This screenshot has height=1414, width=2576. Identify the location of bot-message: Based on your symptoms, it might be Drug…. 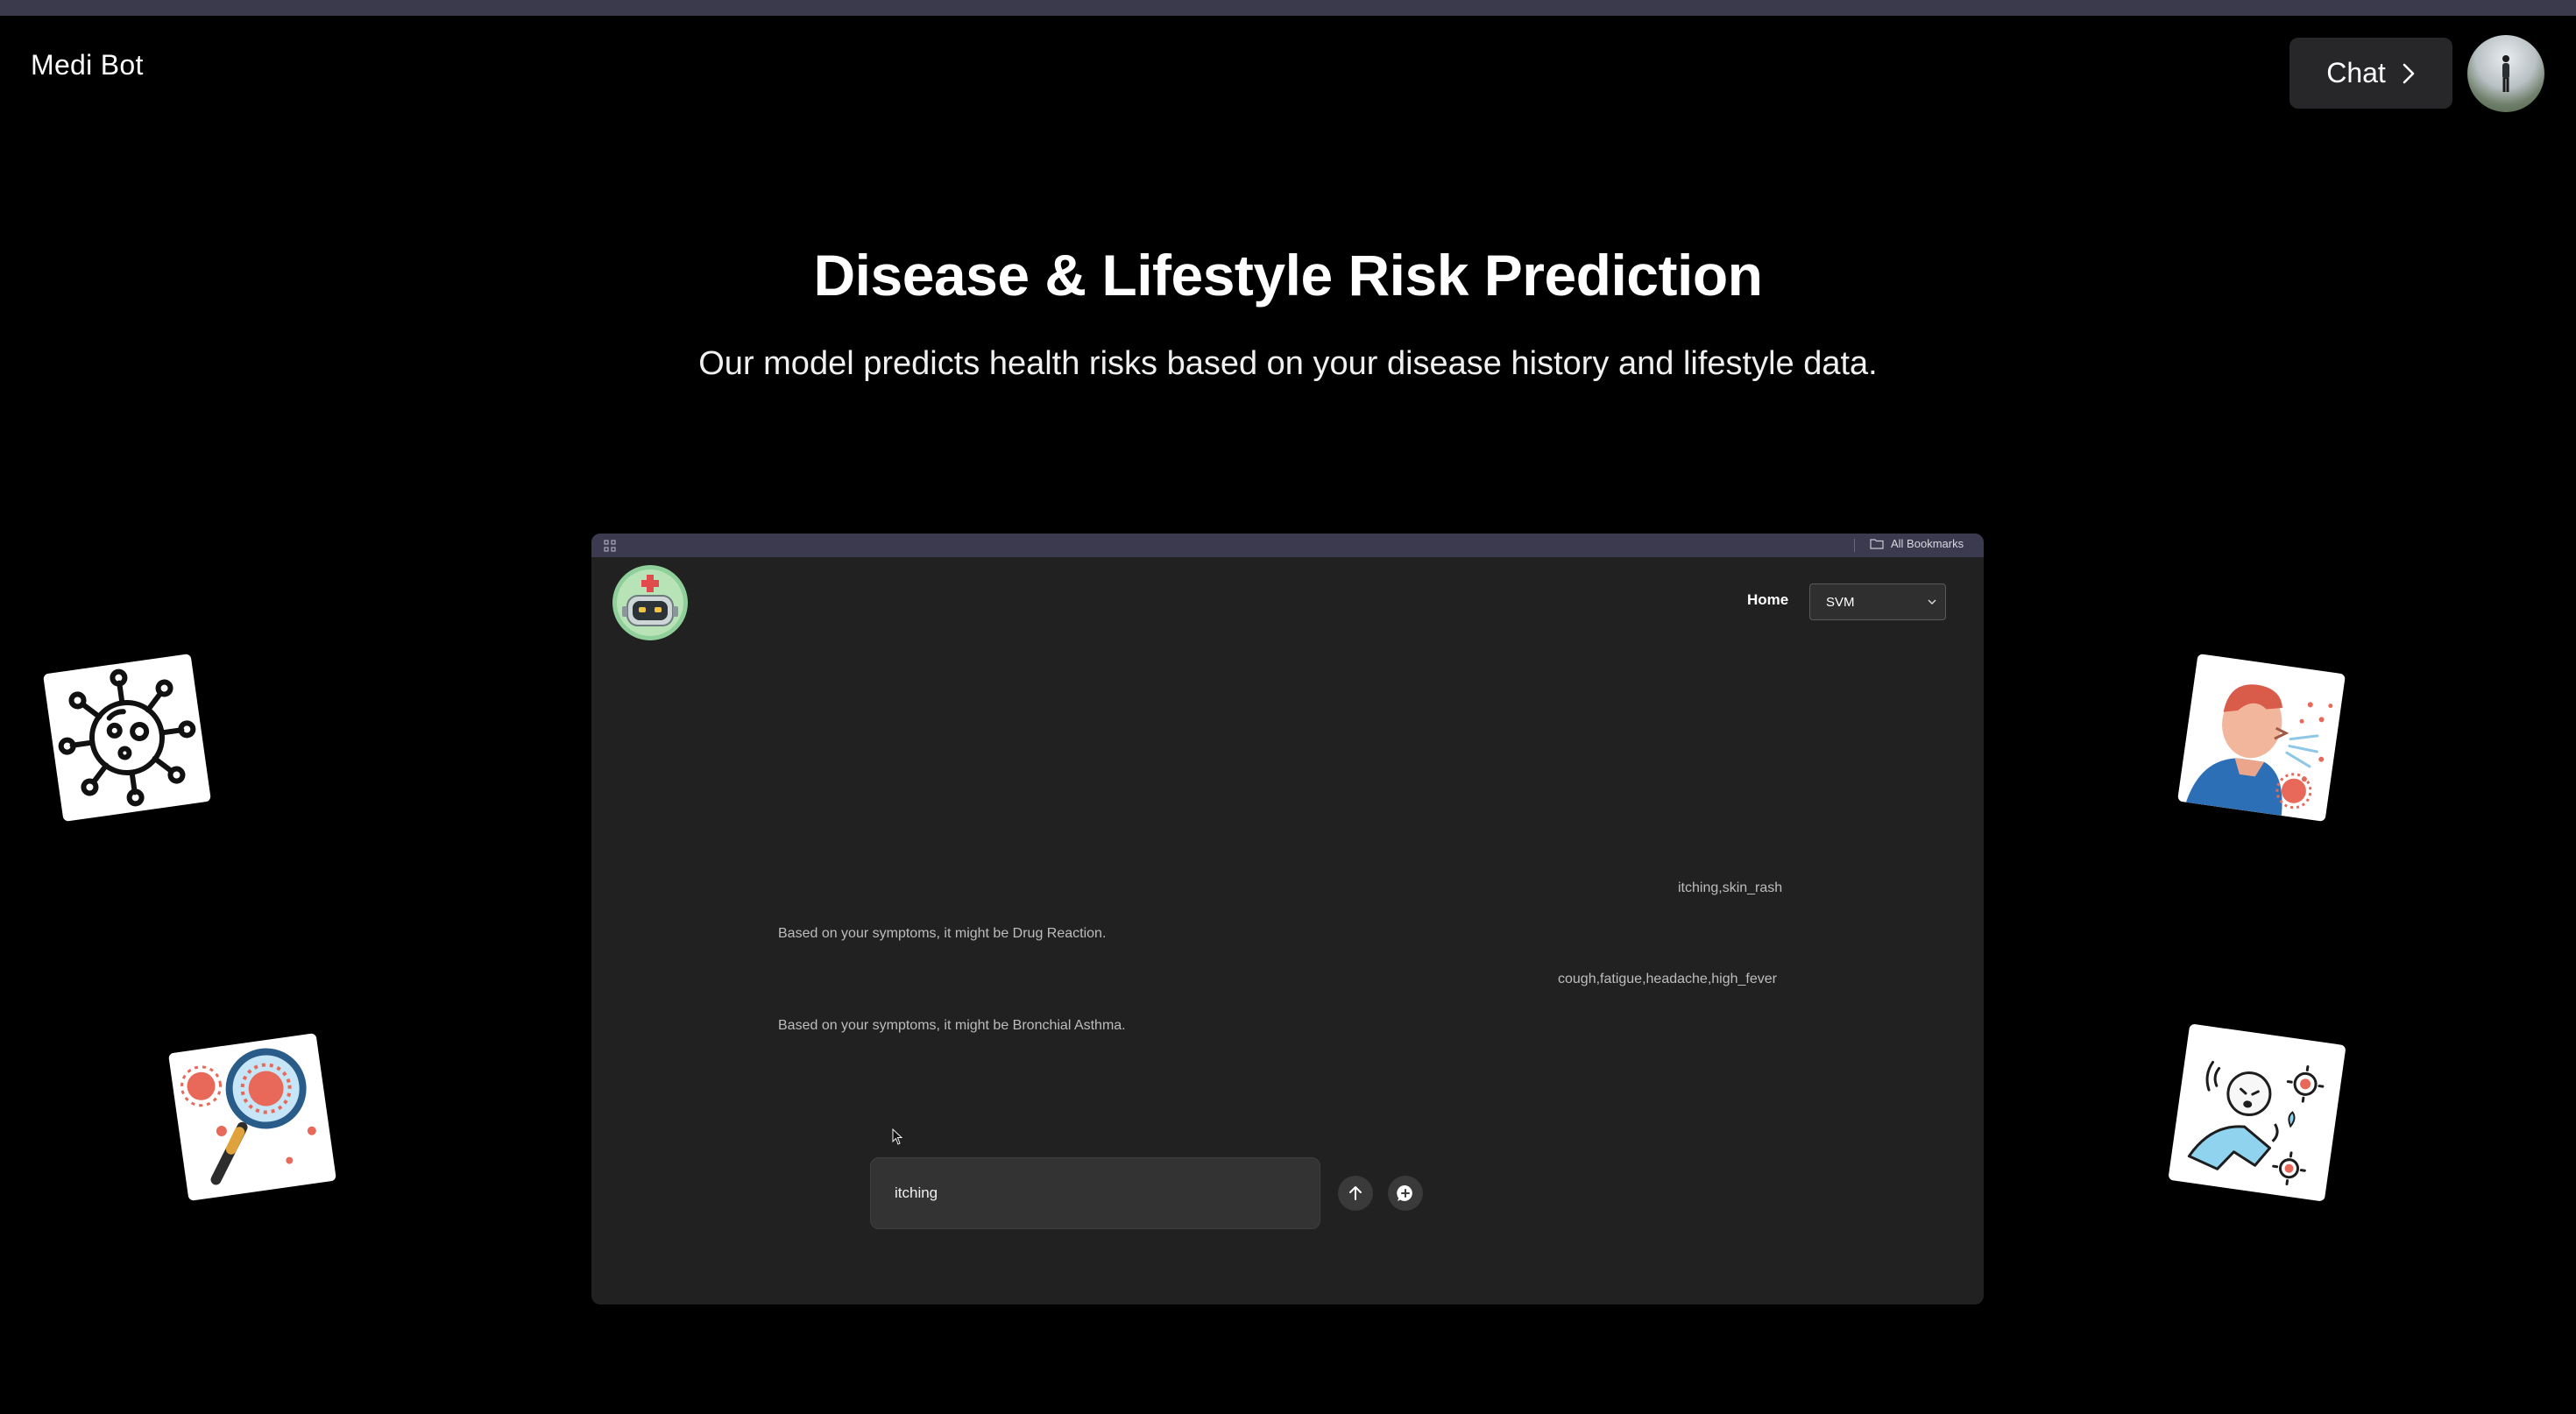
(942, 934).